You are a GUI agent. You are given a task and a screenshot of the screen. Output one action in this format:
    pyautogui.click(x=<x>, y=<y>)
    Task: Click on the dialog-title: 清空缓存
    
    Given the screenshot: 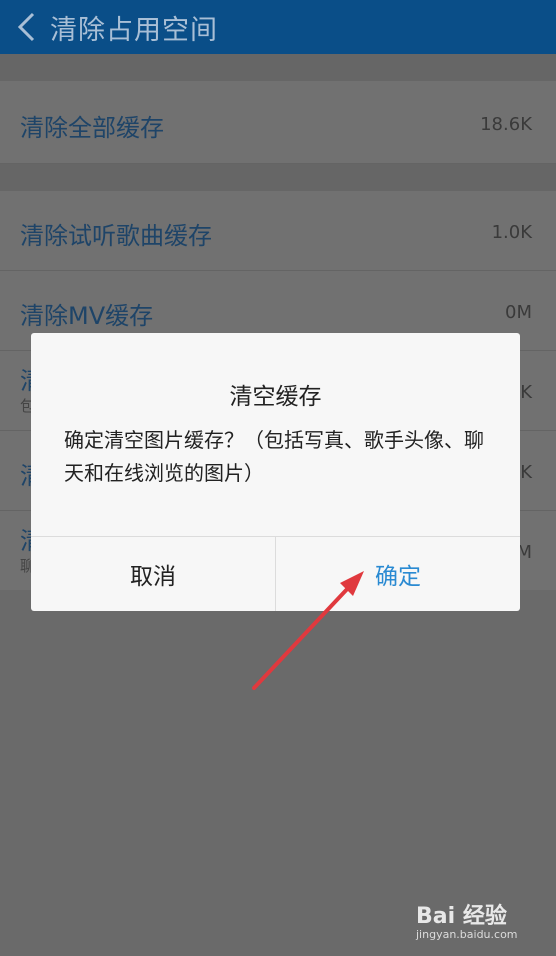 What is the action you would take?
    pyautogui.click(x=275, y=397)
    